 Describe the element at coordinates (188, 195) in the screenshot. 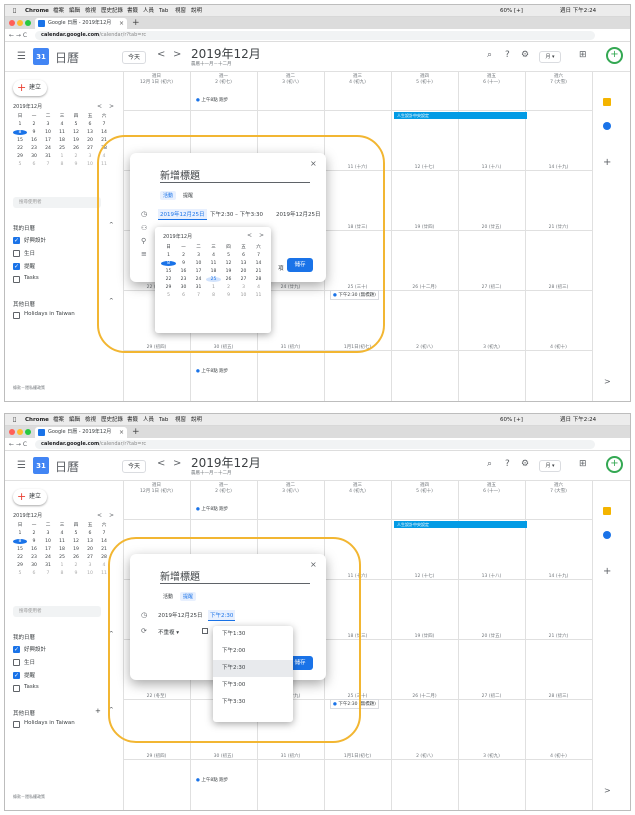

I see `tab-reminder: 提醒` at that location.